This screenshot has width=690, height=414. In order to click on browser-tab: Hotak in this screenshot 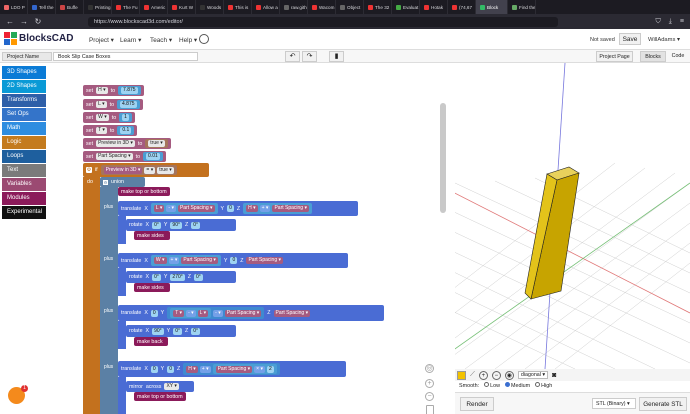, I will do `click(434, 7)`.